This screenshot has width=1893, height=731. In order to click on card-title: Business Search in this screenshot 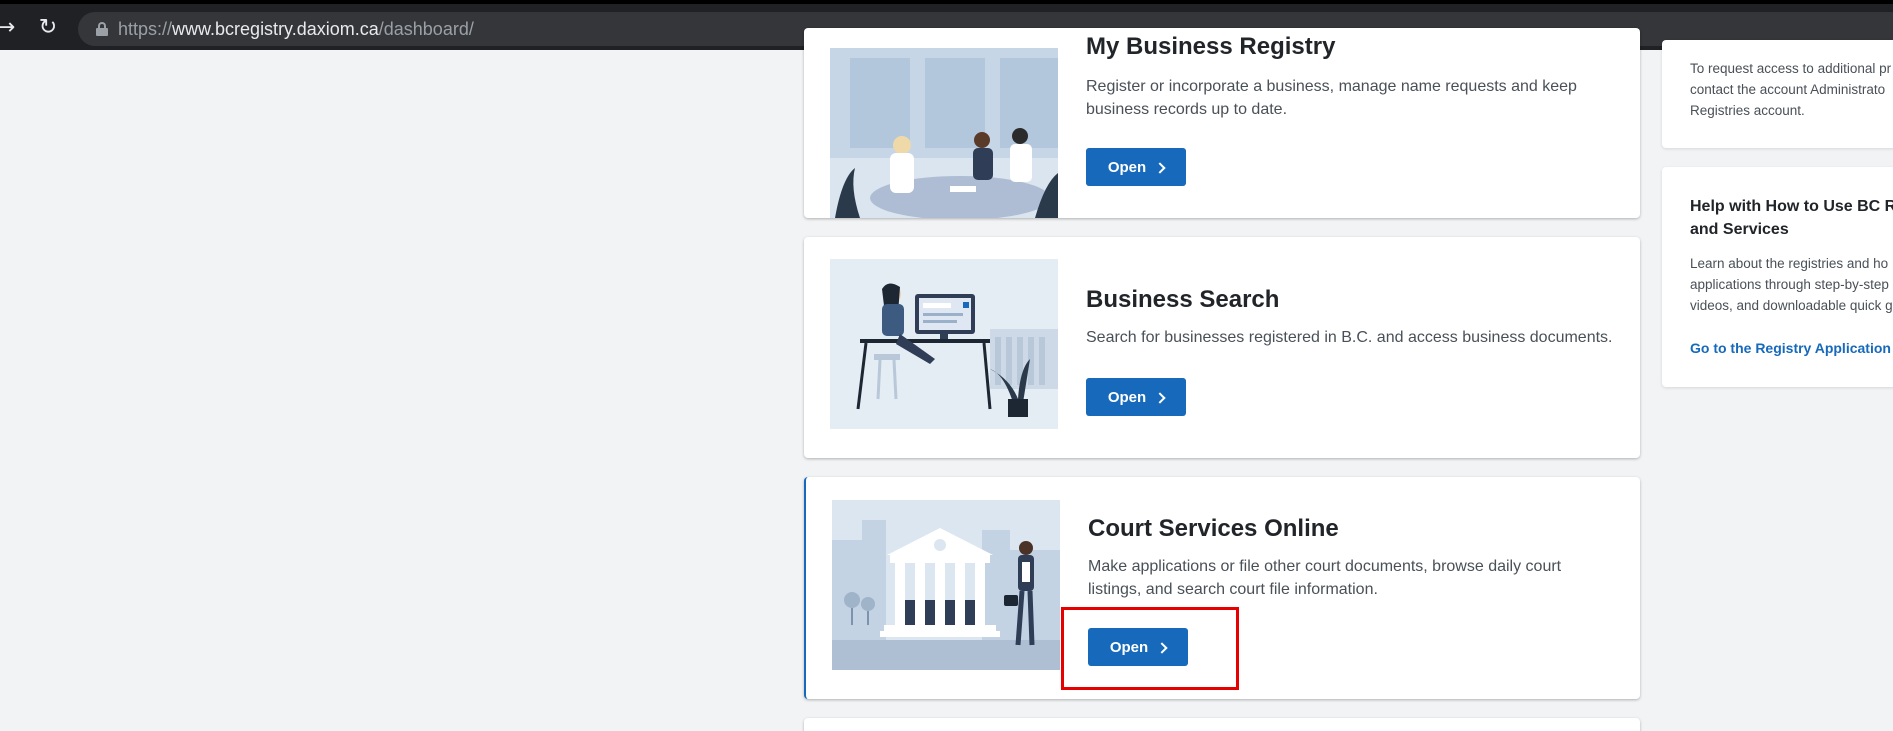, I will do `click(1183, 299)`.